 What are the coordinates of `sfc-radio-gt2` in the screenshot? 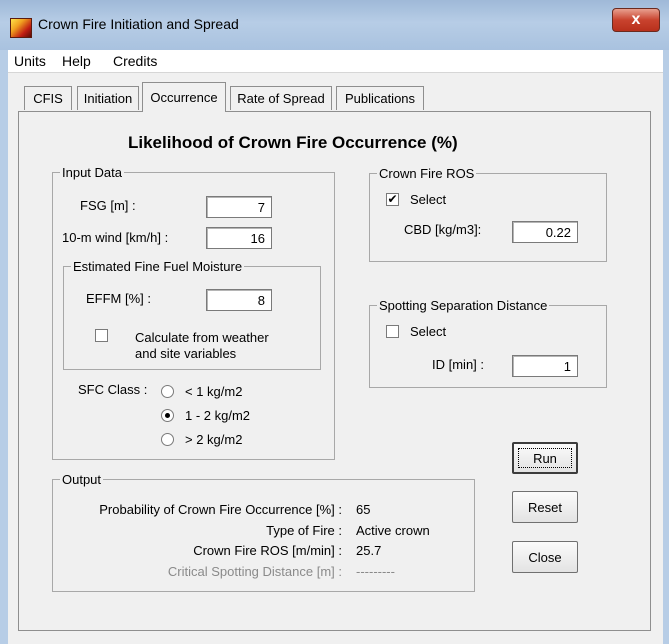 It's located at (167, 439).